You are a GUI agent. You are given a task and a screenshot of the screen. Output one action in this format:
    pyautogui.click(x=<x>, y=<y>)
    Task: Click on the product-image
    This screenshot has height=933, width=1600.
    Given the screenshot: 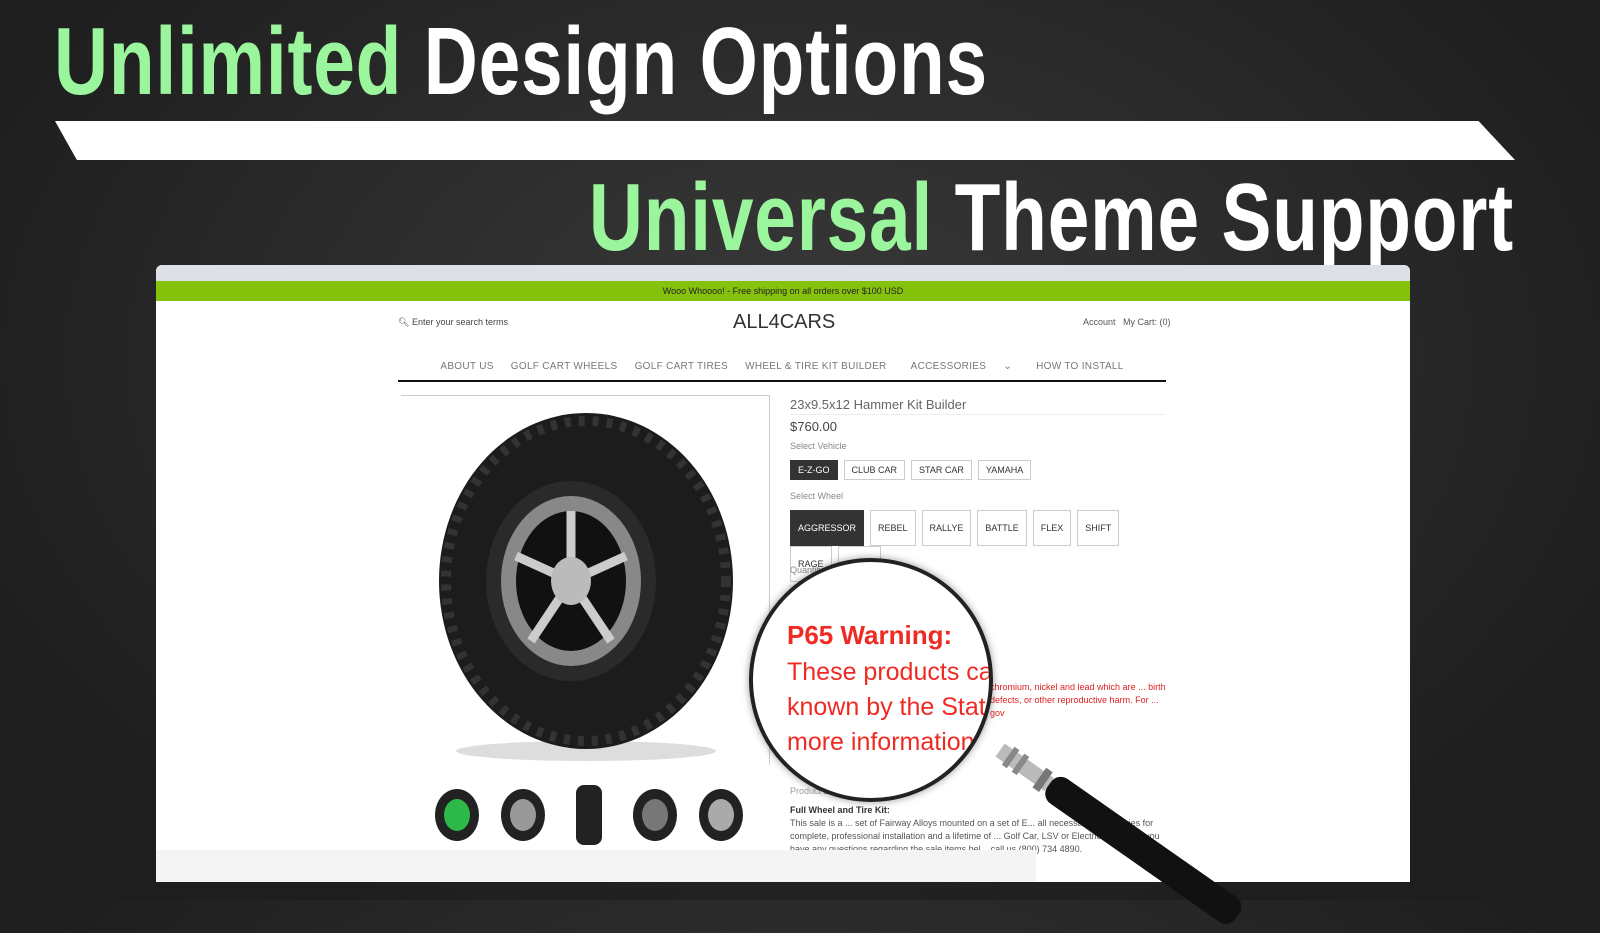 What is the action you would take?
    pyautogui.click(x=585, y=580)
    